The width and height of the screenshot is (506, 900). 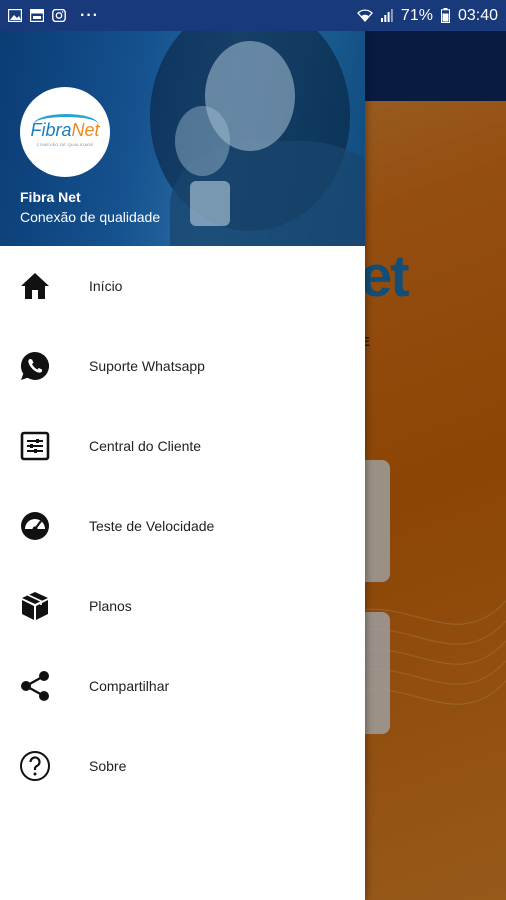 I want to click on more-notifications-icon: ···, so click(x=89, y=15).